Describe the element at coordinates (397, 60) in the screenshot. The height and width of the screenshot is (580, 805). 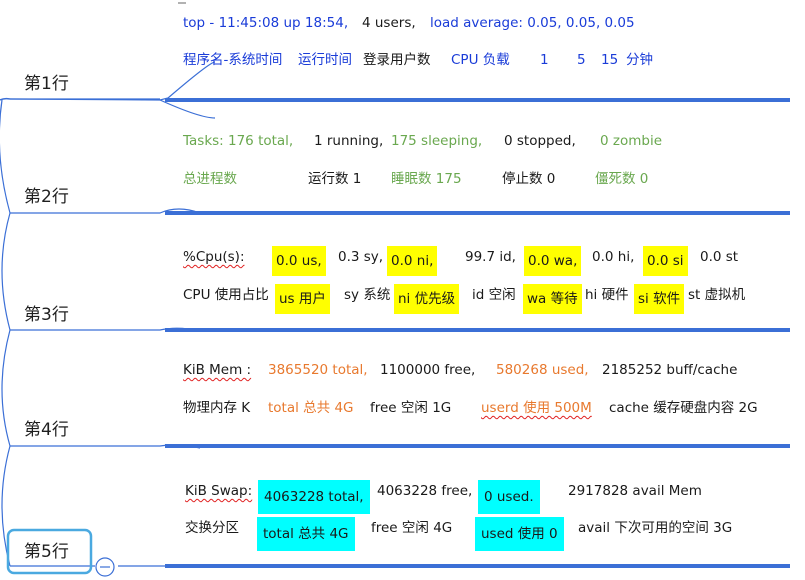
I see `annot-users: 登录用户数` at that location.